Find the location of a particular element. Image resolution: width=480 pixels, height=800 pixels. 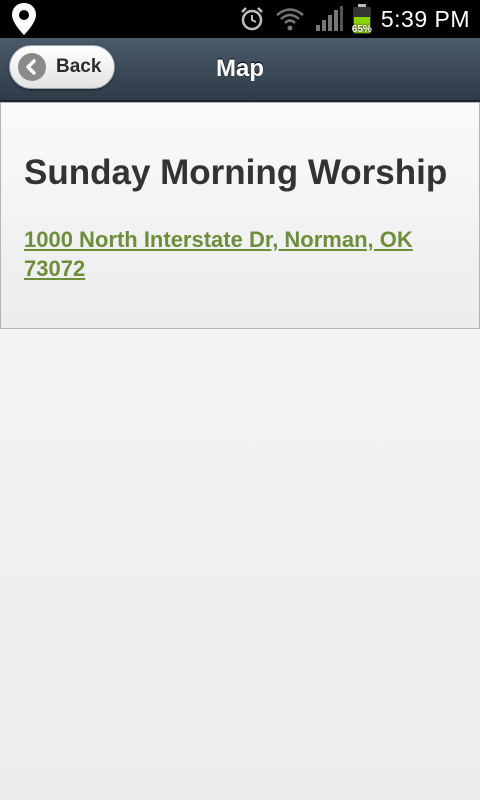

status-left is located at coordinates (24, 19).